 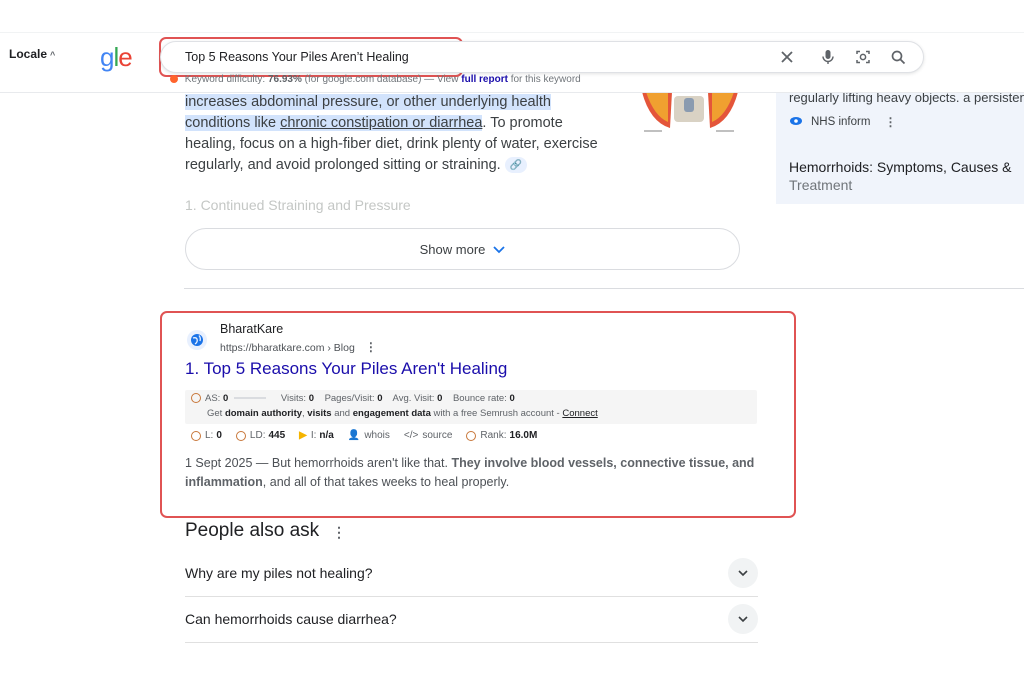 I want to click on ld-label: LD:, so click(x=257, y=435).